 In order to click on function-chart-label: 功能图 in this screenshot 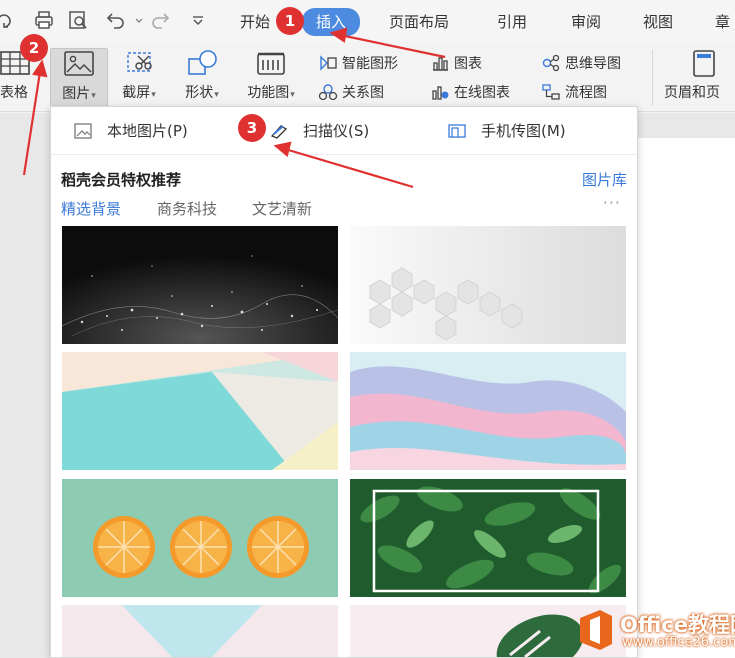, I will do `click(268, 93)`.